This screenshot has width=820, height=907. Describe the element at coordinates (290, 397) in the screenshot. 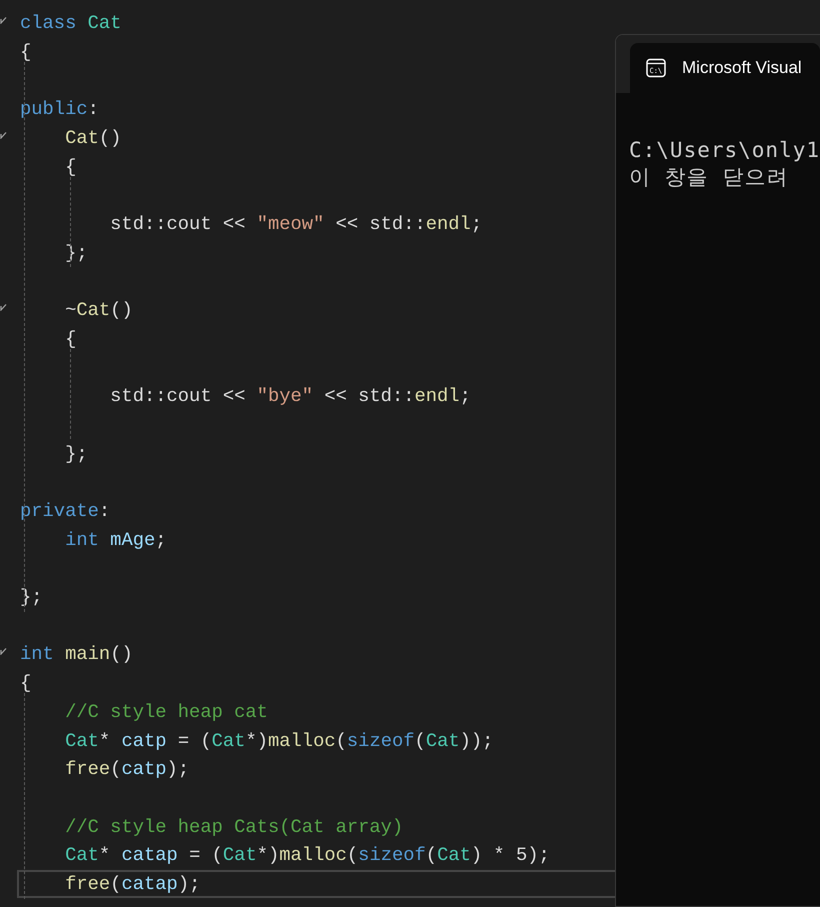

I see `code-line: std::cout << "bye" << std::endl;` at that location.